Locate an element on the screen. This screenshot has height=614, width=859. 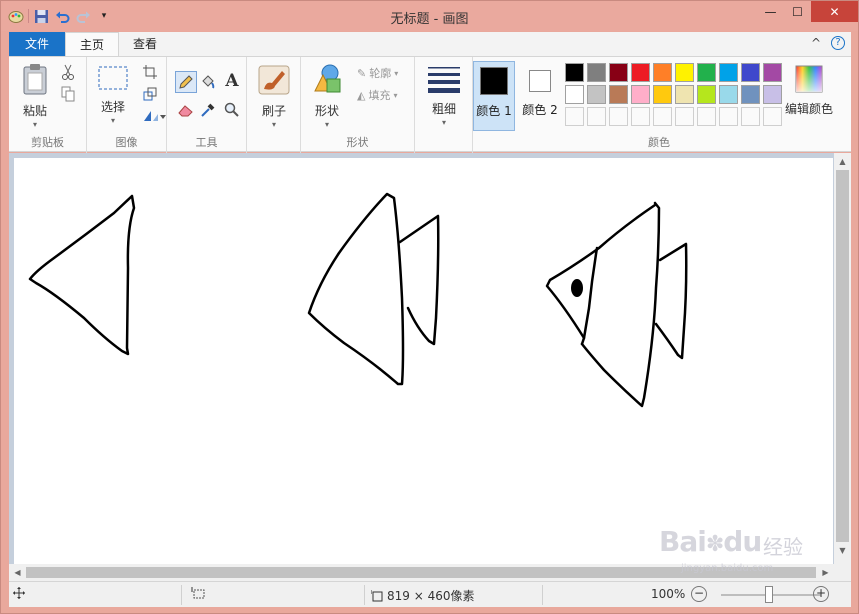
horizontal-scrollbar: ◀ ▶ is located at coordinates (421, 572).